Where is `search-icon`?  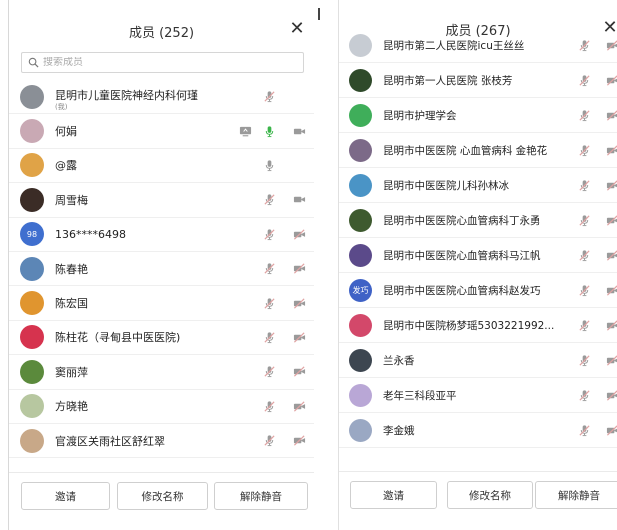 search-icon is located at coordinates (33, 62).